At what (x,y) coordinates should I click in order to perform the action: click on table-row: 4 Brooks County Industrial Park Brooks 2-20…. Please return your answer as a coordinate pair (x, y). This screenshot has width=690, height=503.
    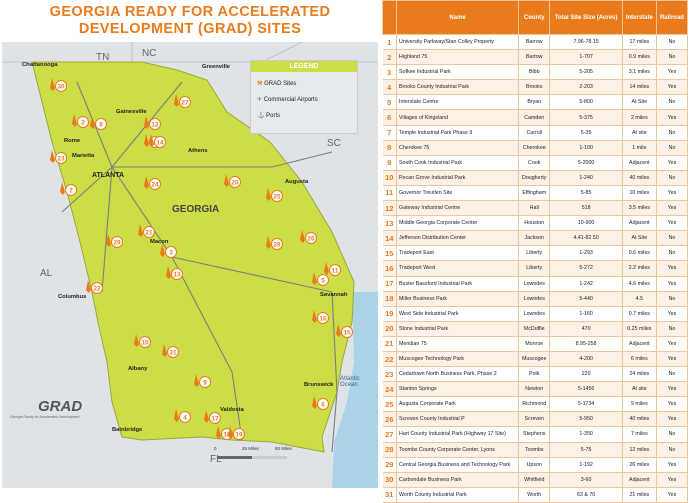
    Looking at the image, I should click on (535, 87).